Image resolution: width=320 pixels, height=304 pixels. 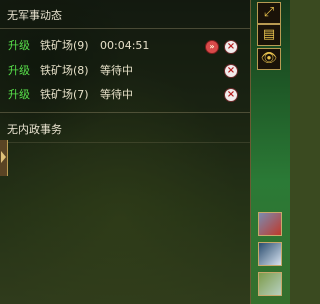 What do you see at coordinates (125, 45) in the screenshot?
I see `queue-item-timer: 00:04:51` at bounding box center [125, 45].